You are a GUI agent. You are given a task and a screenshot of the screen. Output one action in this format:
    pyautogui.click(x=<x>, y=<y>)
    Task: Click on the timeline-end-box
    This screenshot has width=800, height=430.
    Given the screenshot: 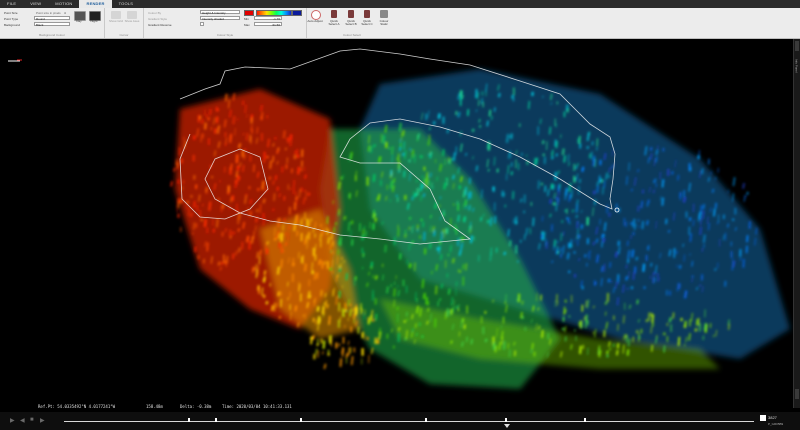 What is the action you would take?
    pyautogui.click(x=763, y=418)
    